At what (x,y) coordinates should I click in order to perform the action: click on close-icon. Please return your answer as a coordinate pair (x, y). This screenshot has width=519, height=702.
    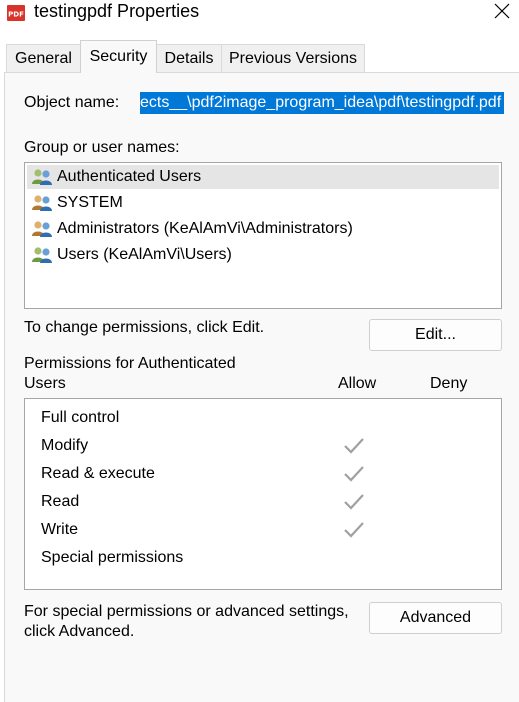
    Looking at the image, I should click on (502, 11).